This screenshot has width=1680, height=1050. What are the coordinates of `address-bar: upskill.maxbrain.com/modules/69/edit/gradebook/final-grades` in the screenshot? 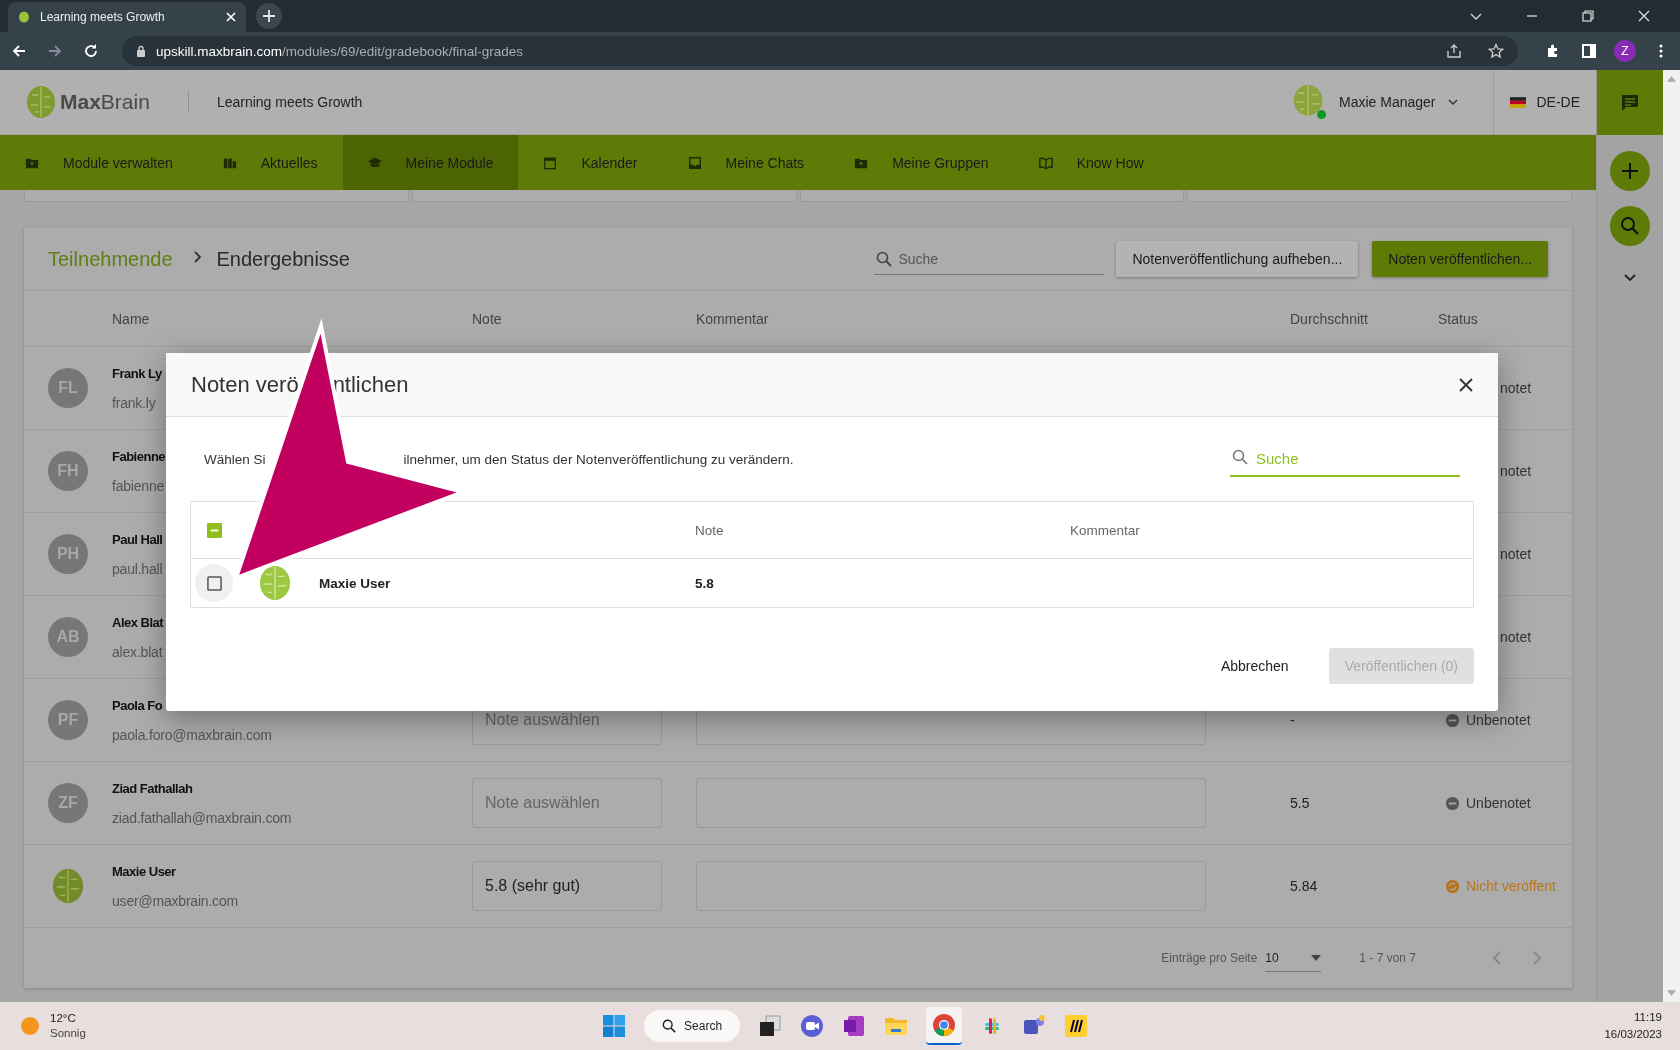 It's located at (820, 51).